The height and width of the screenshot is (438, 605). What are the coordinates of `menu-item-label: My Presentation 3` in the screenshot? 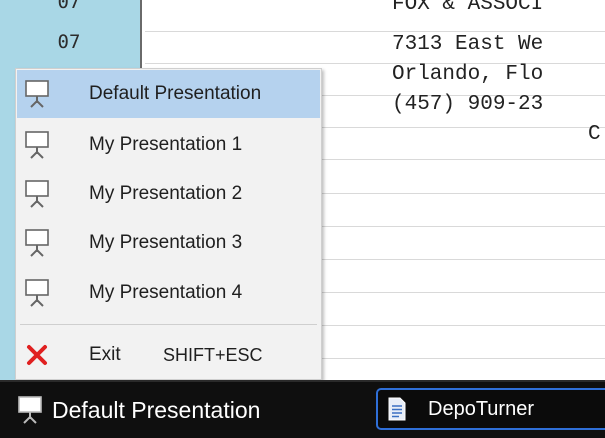 It's located at (166, 242).